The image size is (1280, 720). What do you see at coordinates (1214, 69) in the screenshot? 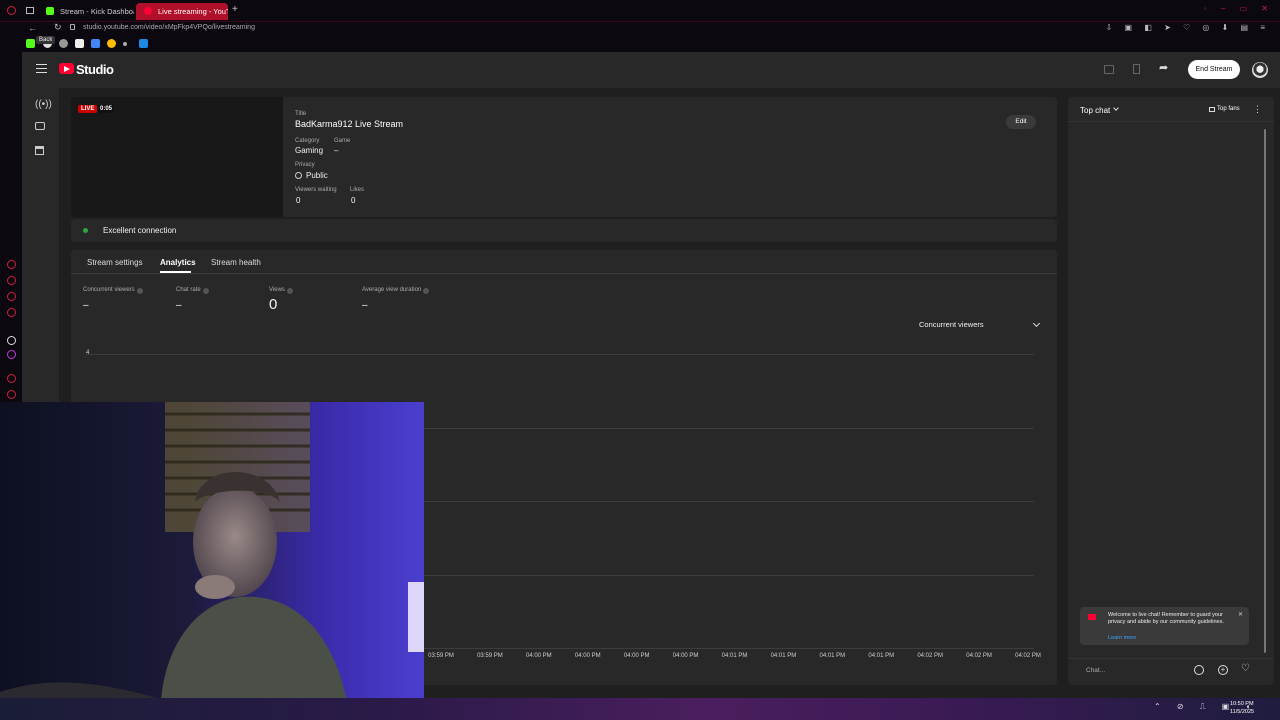
I see `end-stream-button: End Stream` at bounding box center [1214, 69].